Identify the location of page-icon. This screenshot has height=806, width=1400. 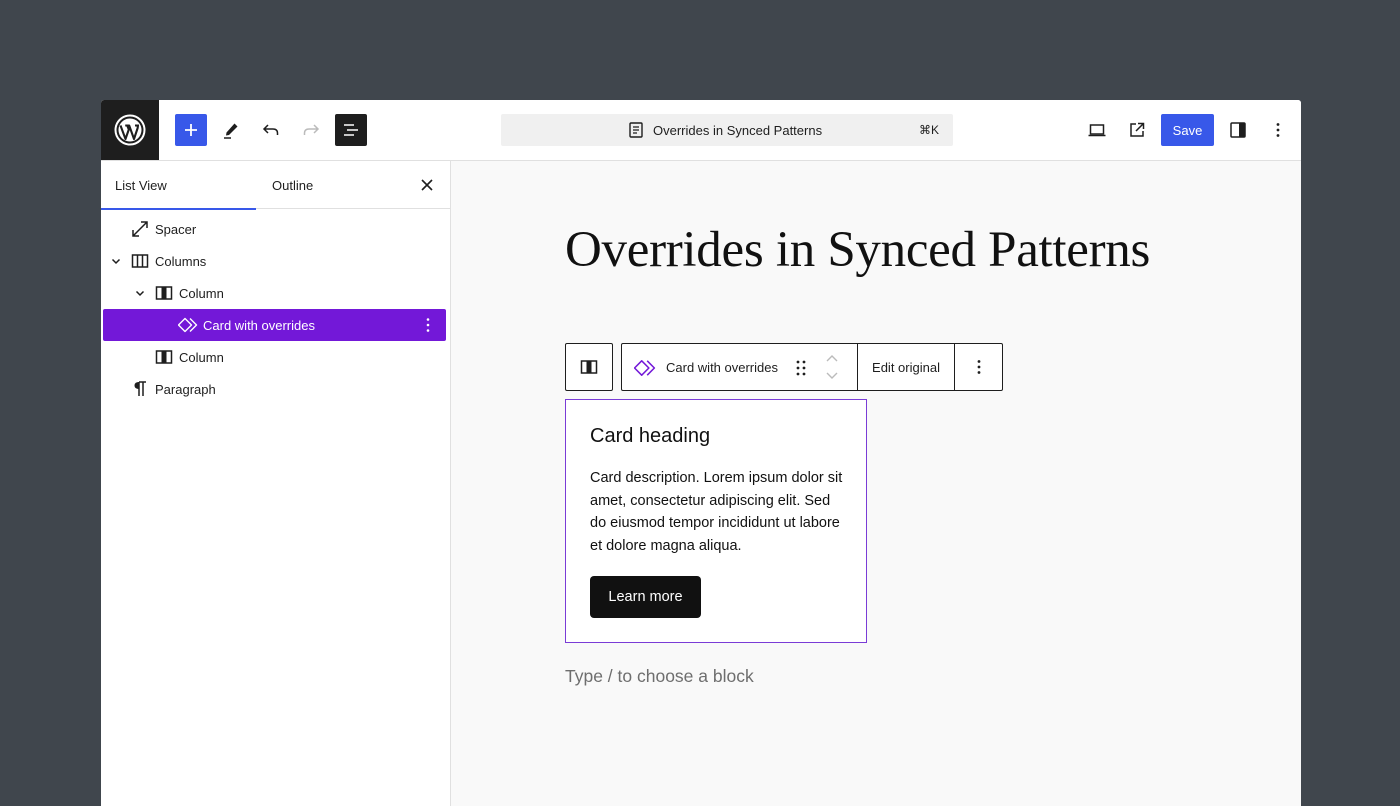
(636, 130).